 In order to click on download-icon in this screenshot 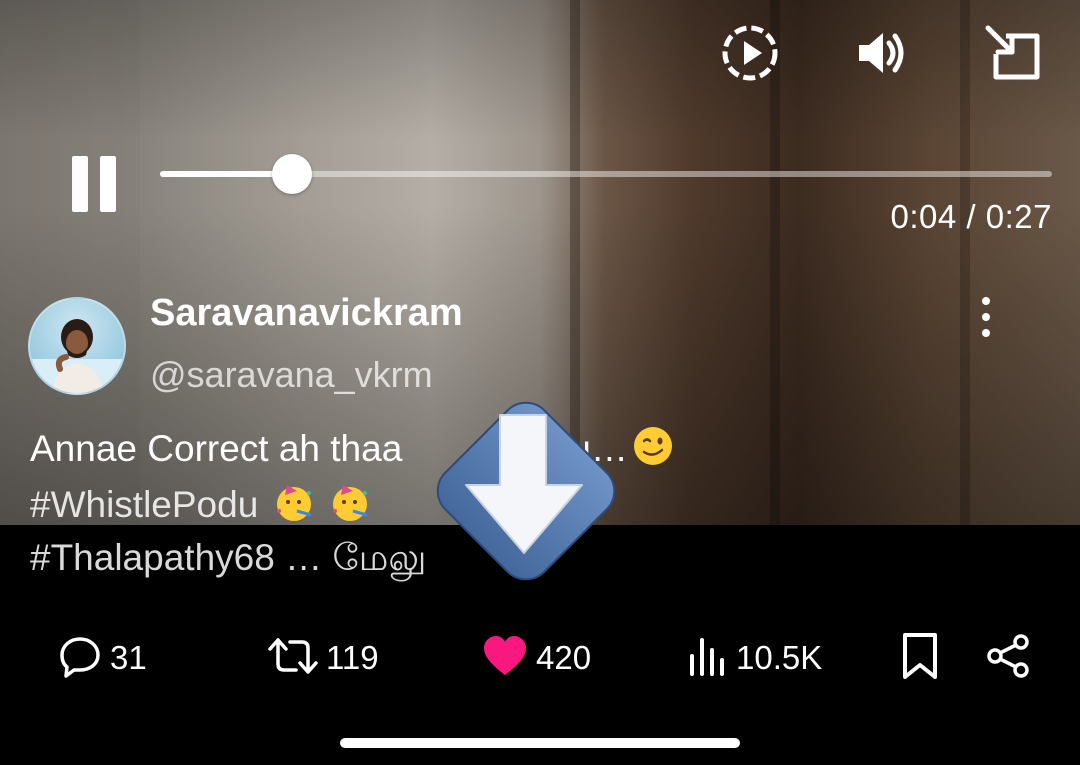, I will do `click(526, 491)`.